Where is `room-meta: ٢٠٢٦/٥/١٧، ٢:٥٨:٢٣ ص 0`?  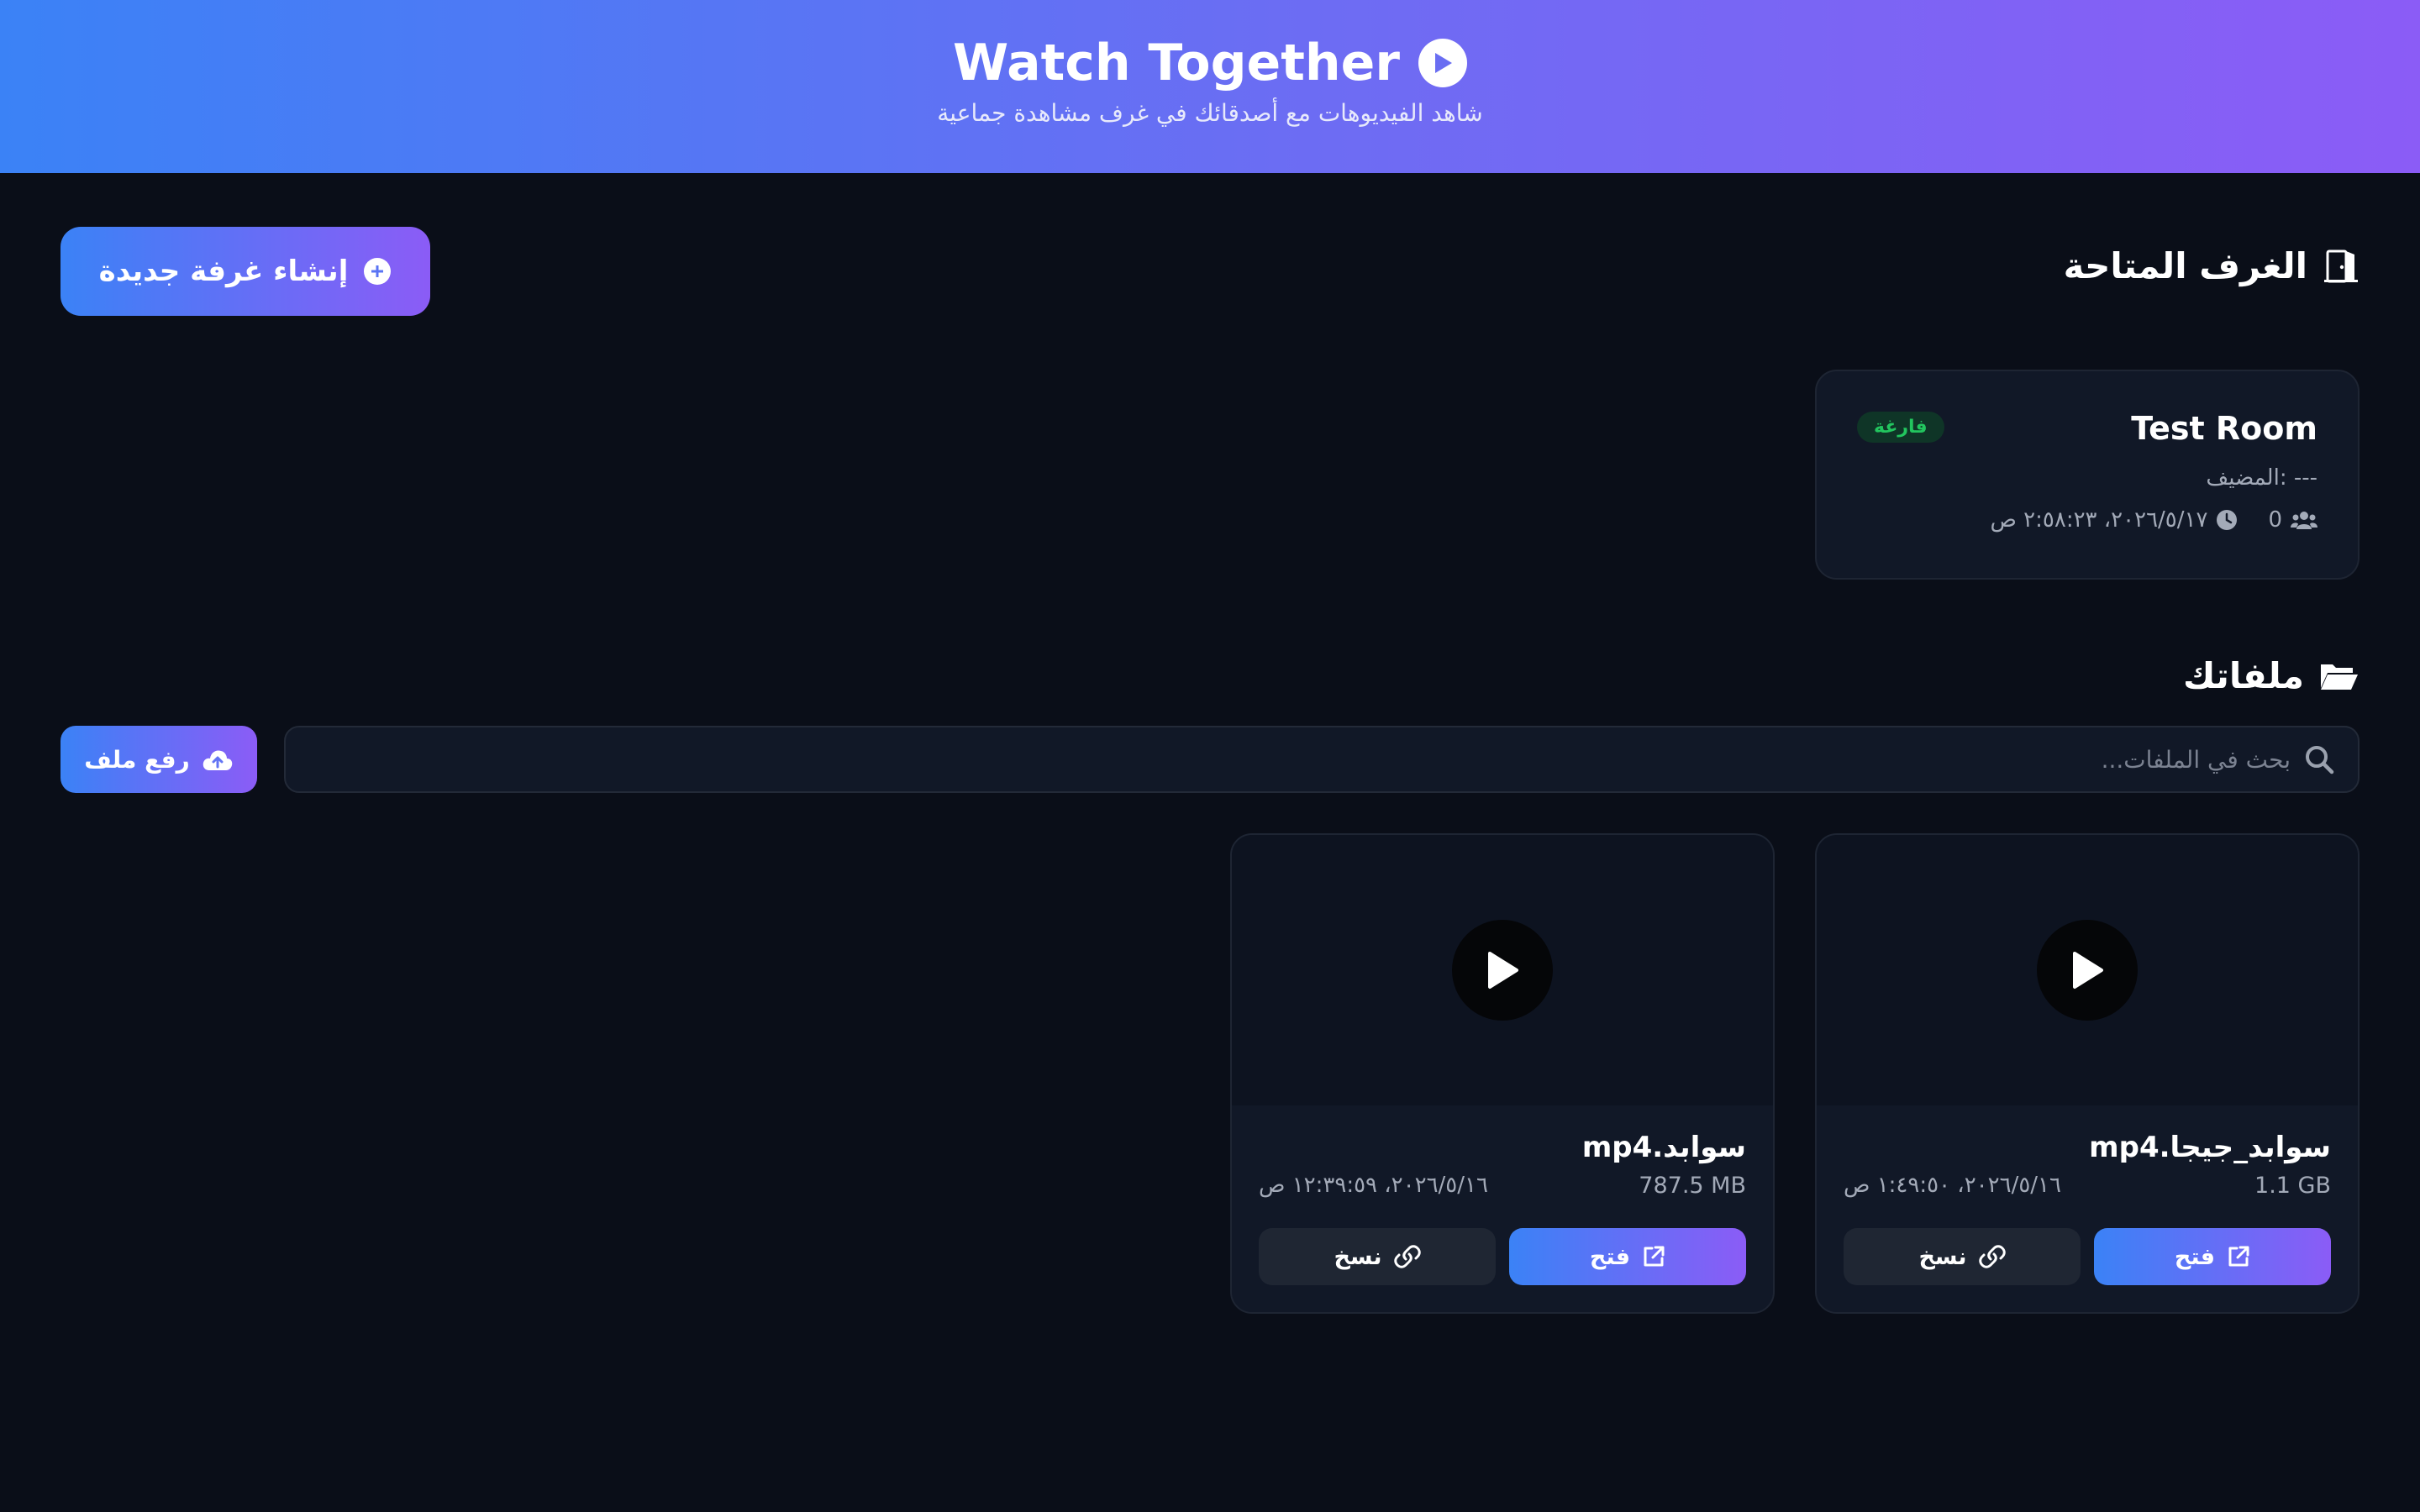
room-meta: ٢٠٢٦/٥/١٧، ٢:٥٨:٢٣ ص 0 is located at coordinates (2153, 520).